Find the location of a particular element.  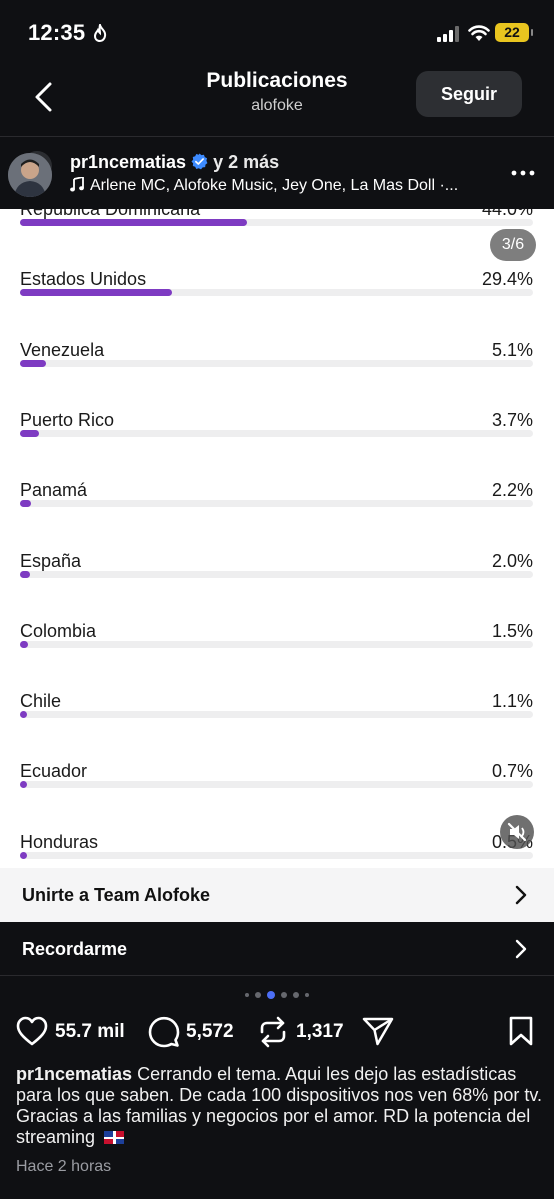

pager-dot-active is located at coordinates (271, 995).